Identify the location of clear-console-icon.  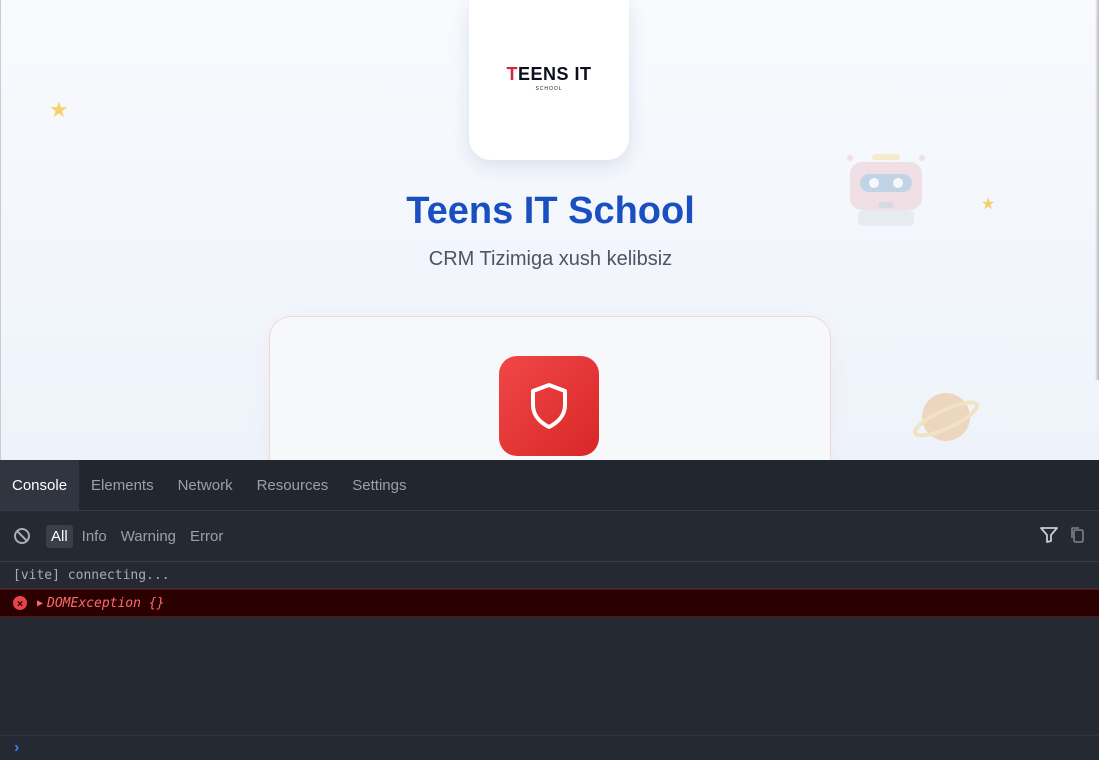
(22, 536).